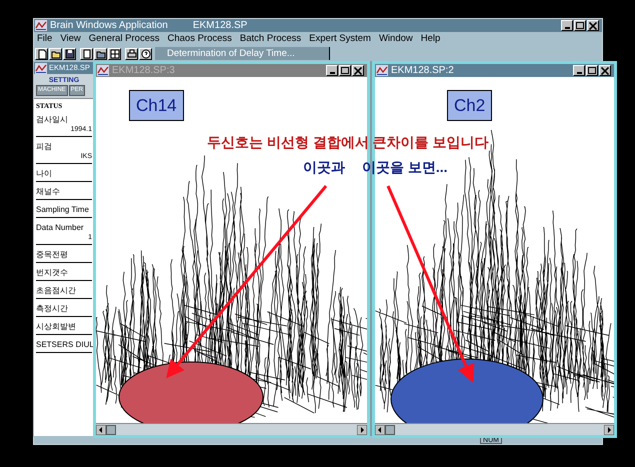 The height and width of the screenshot is (467, 635). What do you see at coordinates (271, 39) in the screenshot?
I see `menu-item: Batch Process` at bounding box center [271, 39].